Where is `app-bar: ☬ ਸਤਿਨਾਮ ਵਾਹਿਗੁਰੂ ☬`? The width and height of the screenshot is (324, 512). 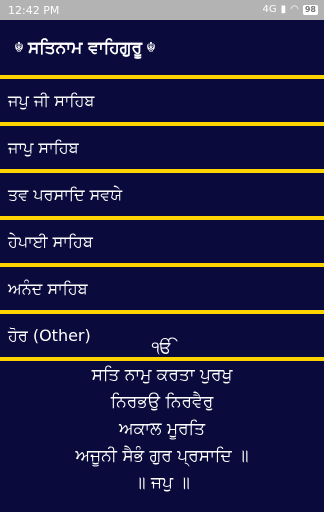
app-bar: ☬ ਸਤਿਨਾਮ ਵਾਹਿਗੁਰੂ ☬ is located at coordinates (162, 47).